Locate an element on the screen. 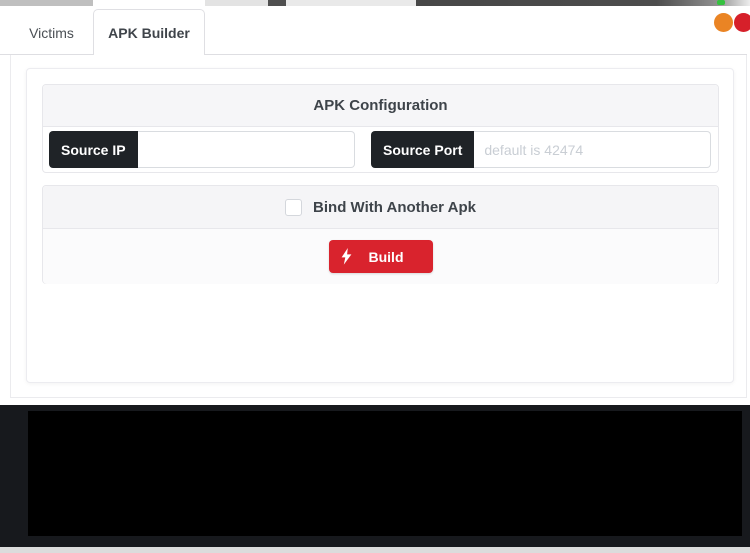 This screenshot has height=553, width=750. source-port-group: Source Port is located at coordinates (541, 149).